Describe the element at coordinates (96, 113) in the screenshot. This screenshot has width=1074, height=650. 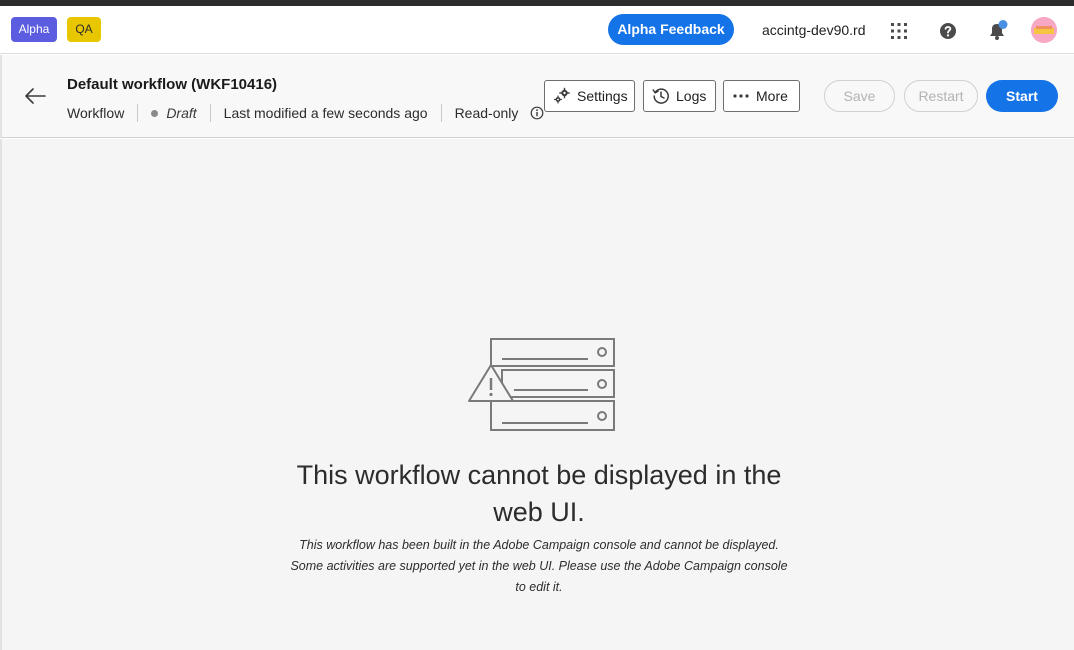
I see `workflow-type: Workflow` at that location.